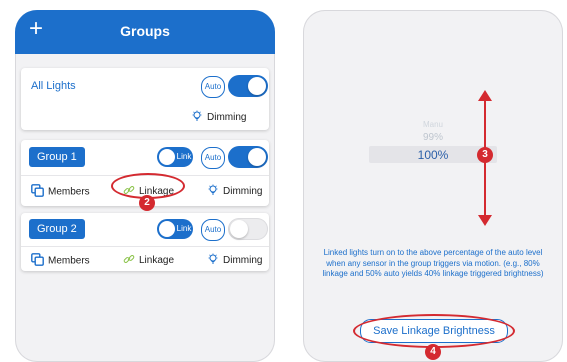 The image size is (567, 362). Describe the element at coordinates (213, 158) in the screenshot. I see `group-1-auto-button: Auto` at that location.